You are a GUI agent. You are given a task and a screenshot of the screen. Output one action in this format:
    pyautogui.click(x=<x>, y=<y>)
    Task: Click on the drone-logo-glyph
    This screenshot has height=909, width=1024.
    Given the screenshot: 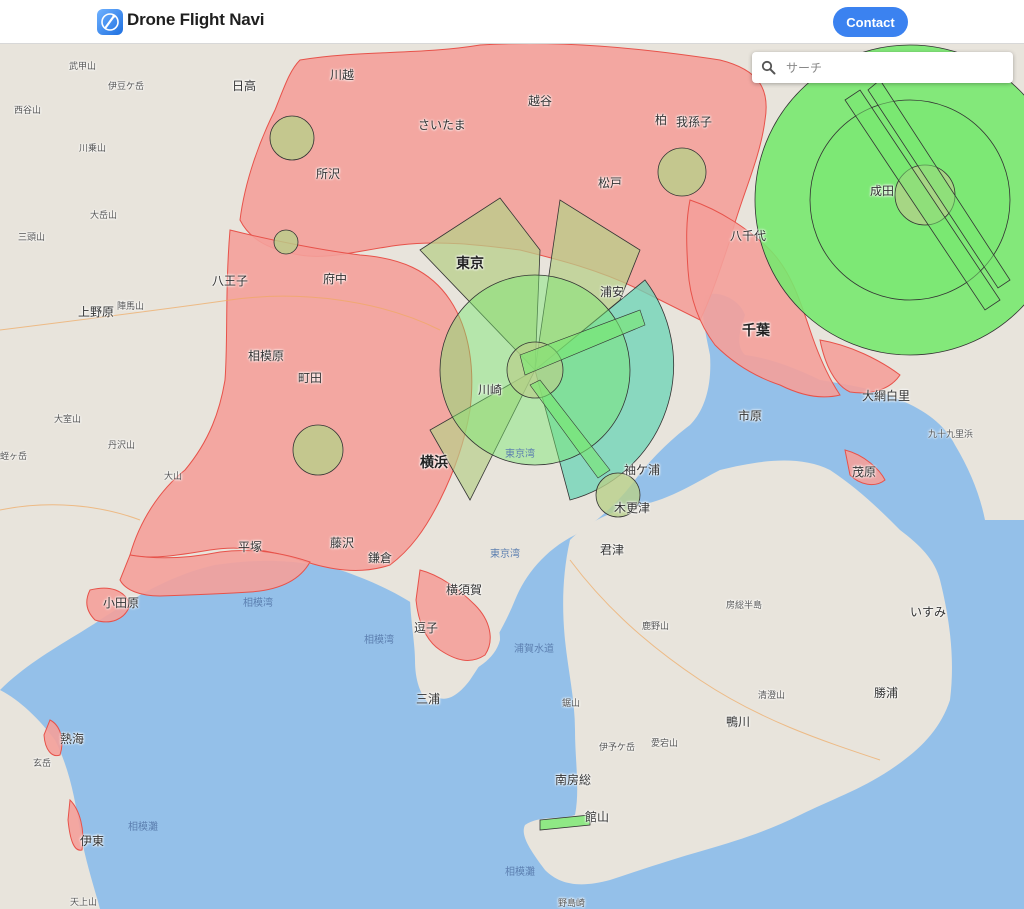 What is the action you would take?
    pyautogui.click(x=110, y=22)
    